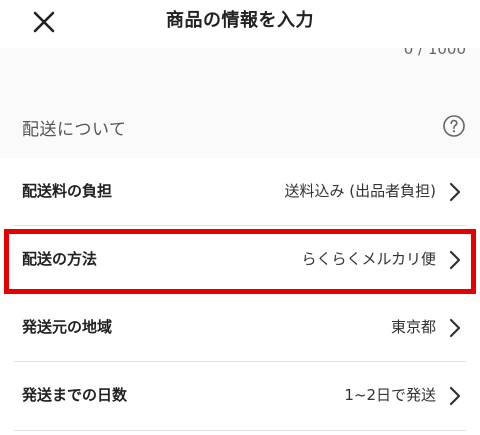  Describe the element at coordinates (67, 191) in the screenshot. I see `row-label: 配送料の負担` at that location.